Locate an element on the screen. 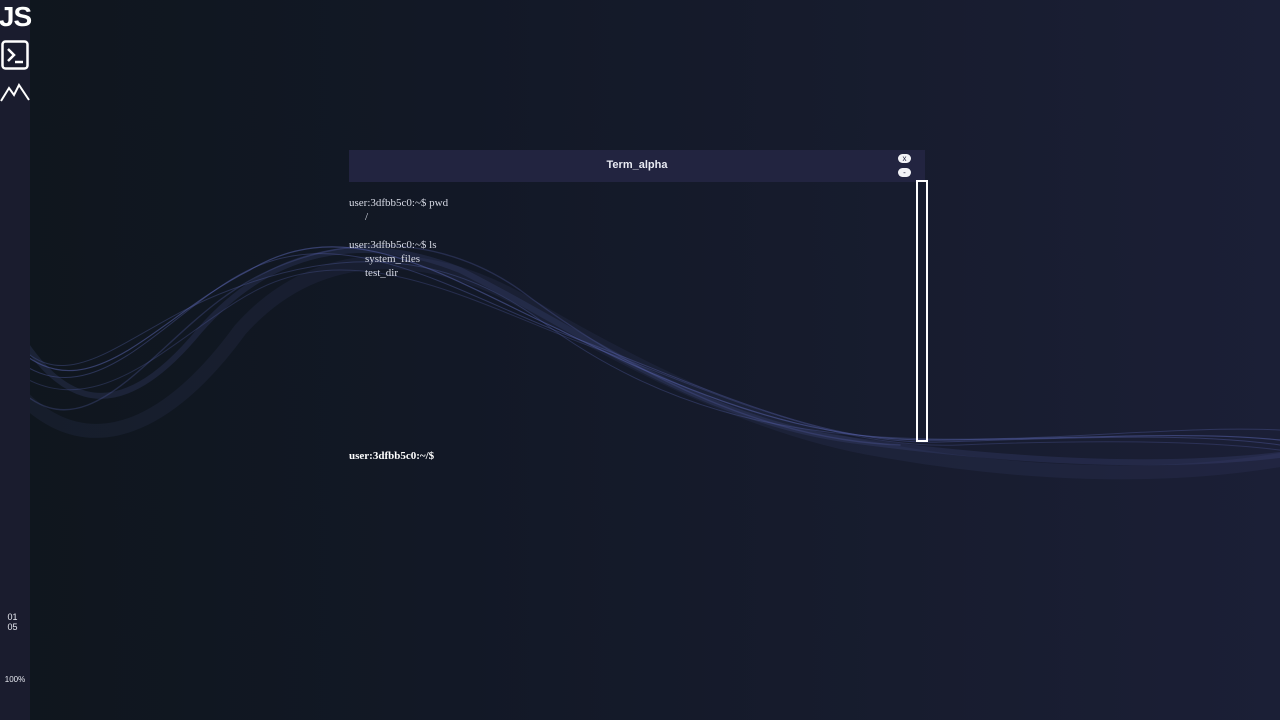 The image size is (1280, 720). terminal-scrollbar is located at coordinates (922, 311).